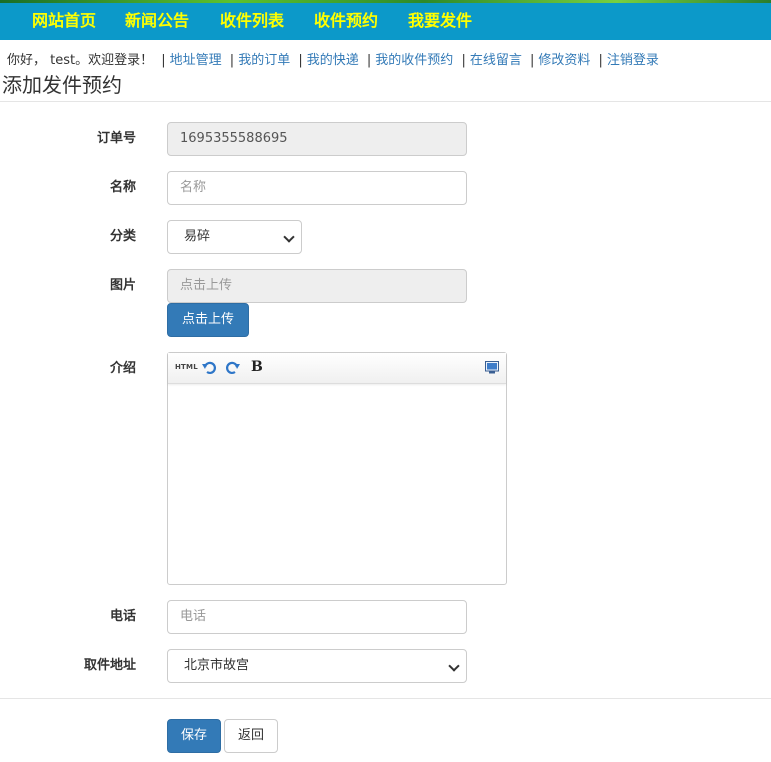 The image size is (771, 762). Describe the element at coordinates (317, 139) in the screenshot. I see `order-no-field: 1695355588695` at that location.